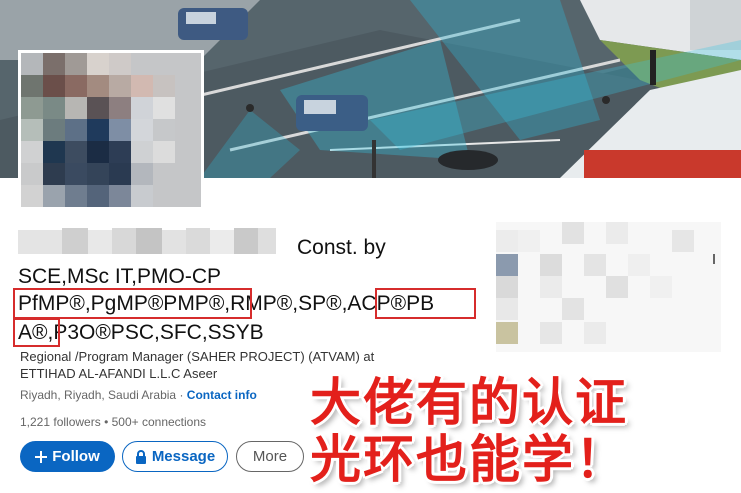  What do you see at coordinates (141, 456) in the screenshot?
I see `lock-icon` at bounding box center [141, 456].